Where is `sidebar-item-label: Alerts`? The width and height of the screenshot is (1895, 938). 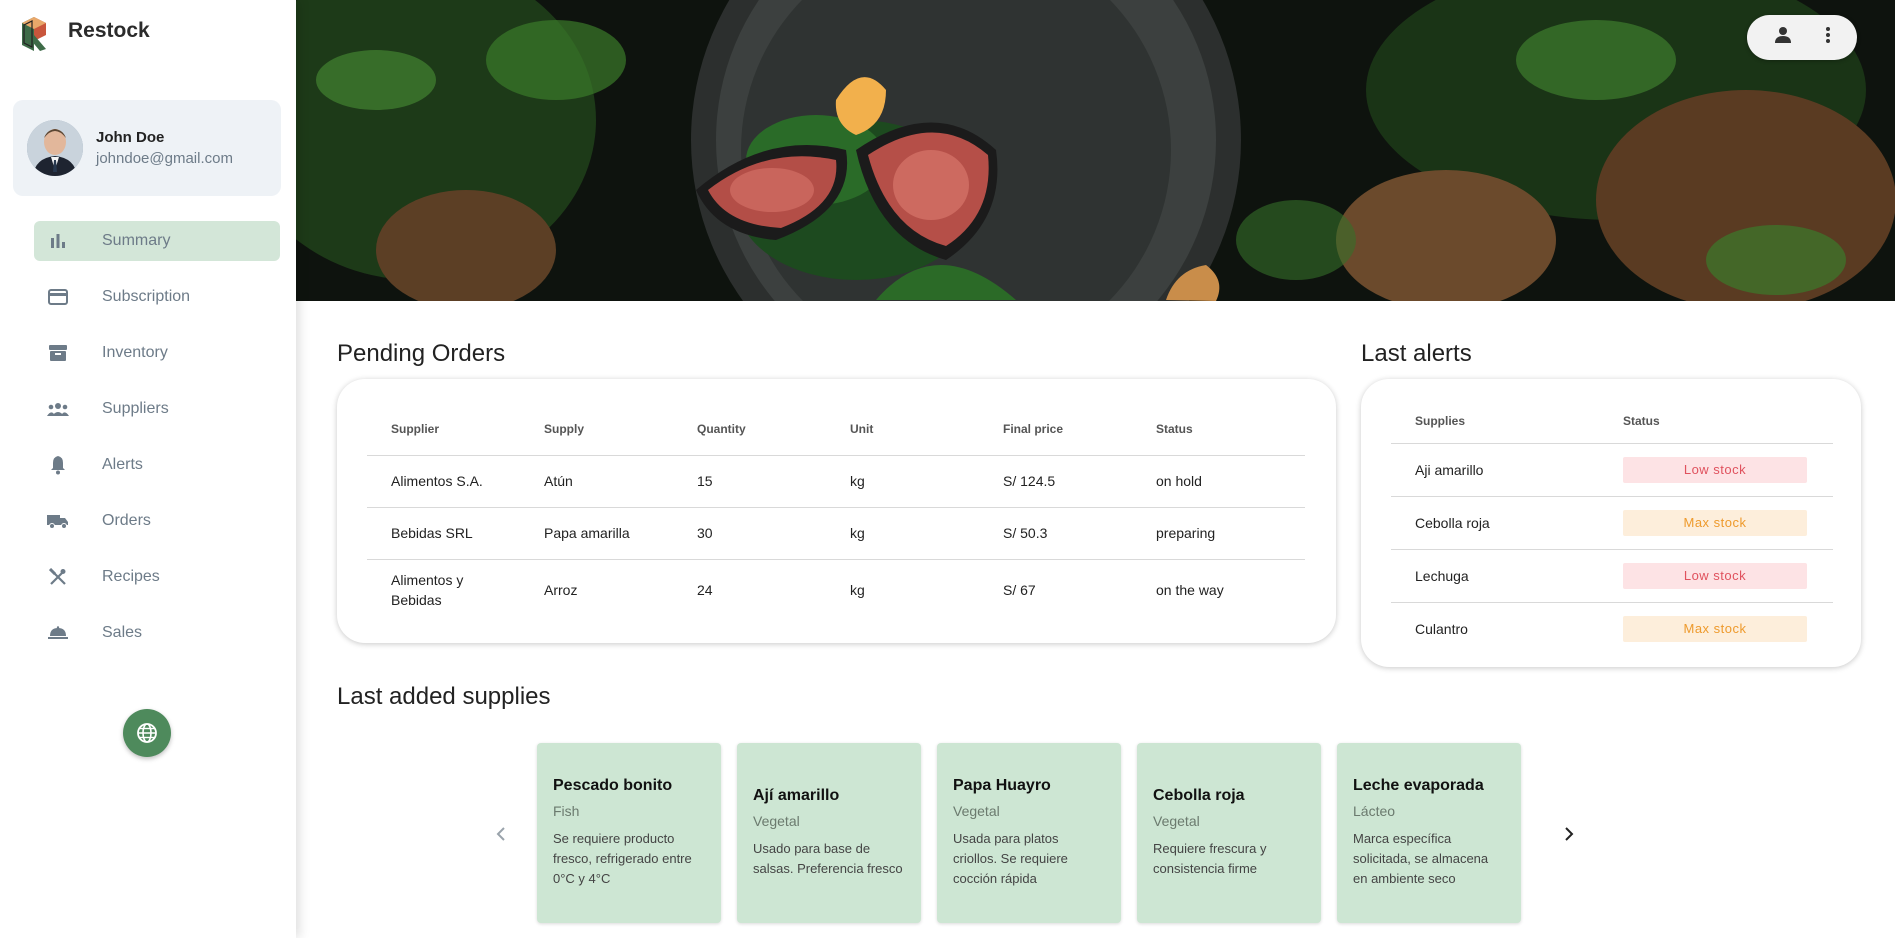
sidebar-item-label: Alerts is located at coordinates (122, 464).